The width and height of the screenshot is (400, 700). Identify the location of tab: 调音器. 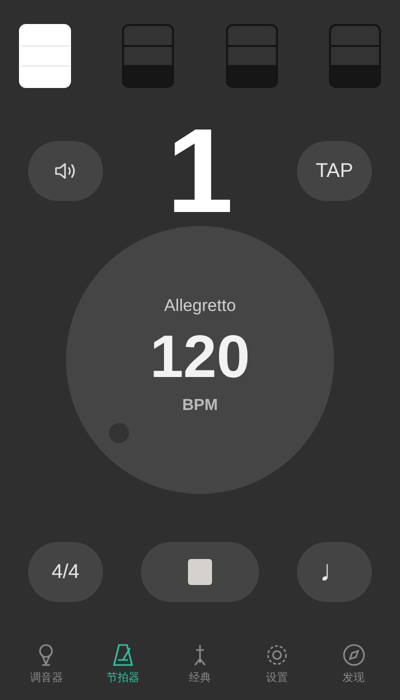
(46, 663).